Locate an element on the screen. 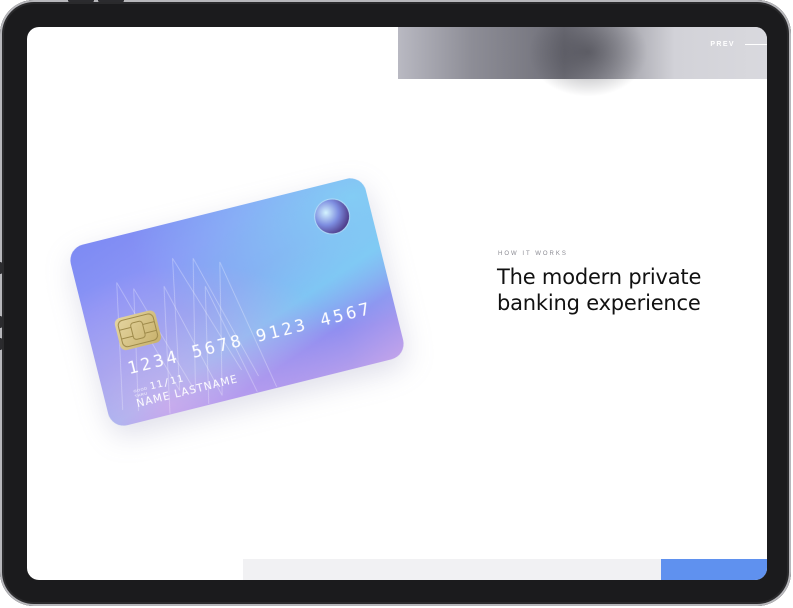  bottom-bar is located at coordinates (452, 569).